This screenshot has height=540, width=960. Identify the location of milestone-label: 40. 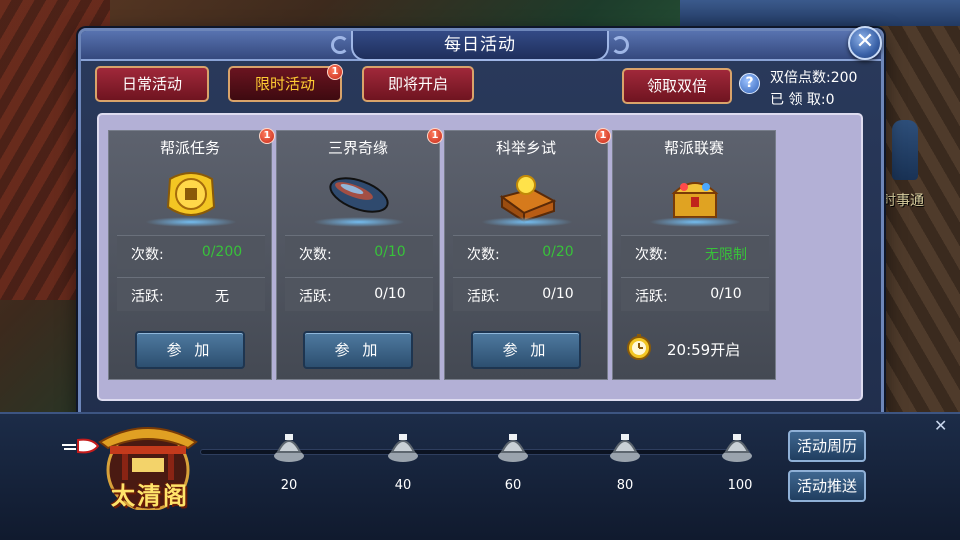
(403, 485).